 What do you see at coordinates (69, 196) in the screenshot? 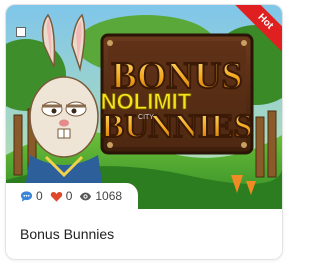
I see `like-count: 0` at bounding box center [69, 196].